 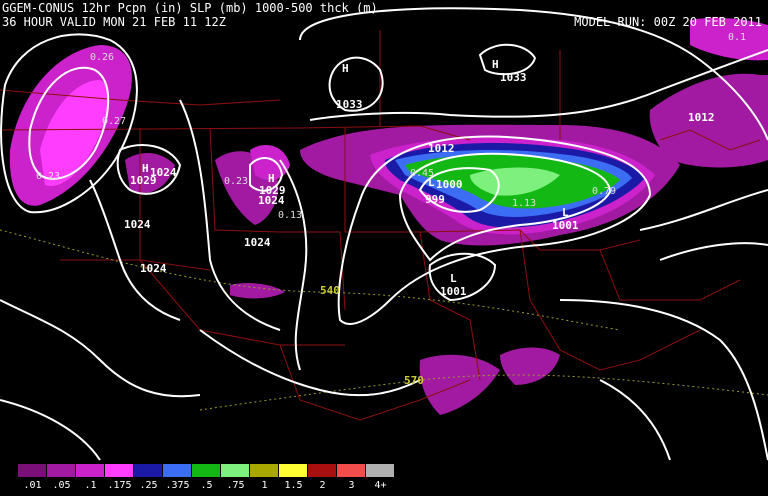 I want to click on precip-value: 0.26, so click(x=102, y=57).